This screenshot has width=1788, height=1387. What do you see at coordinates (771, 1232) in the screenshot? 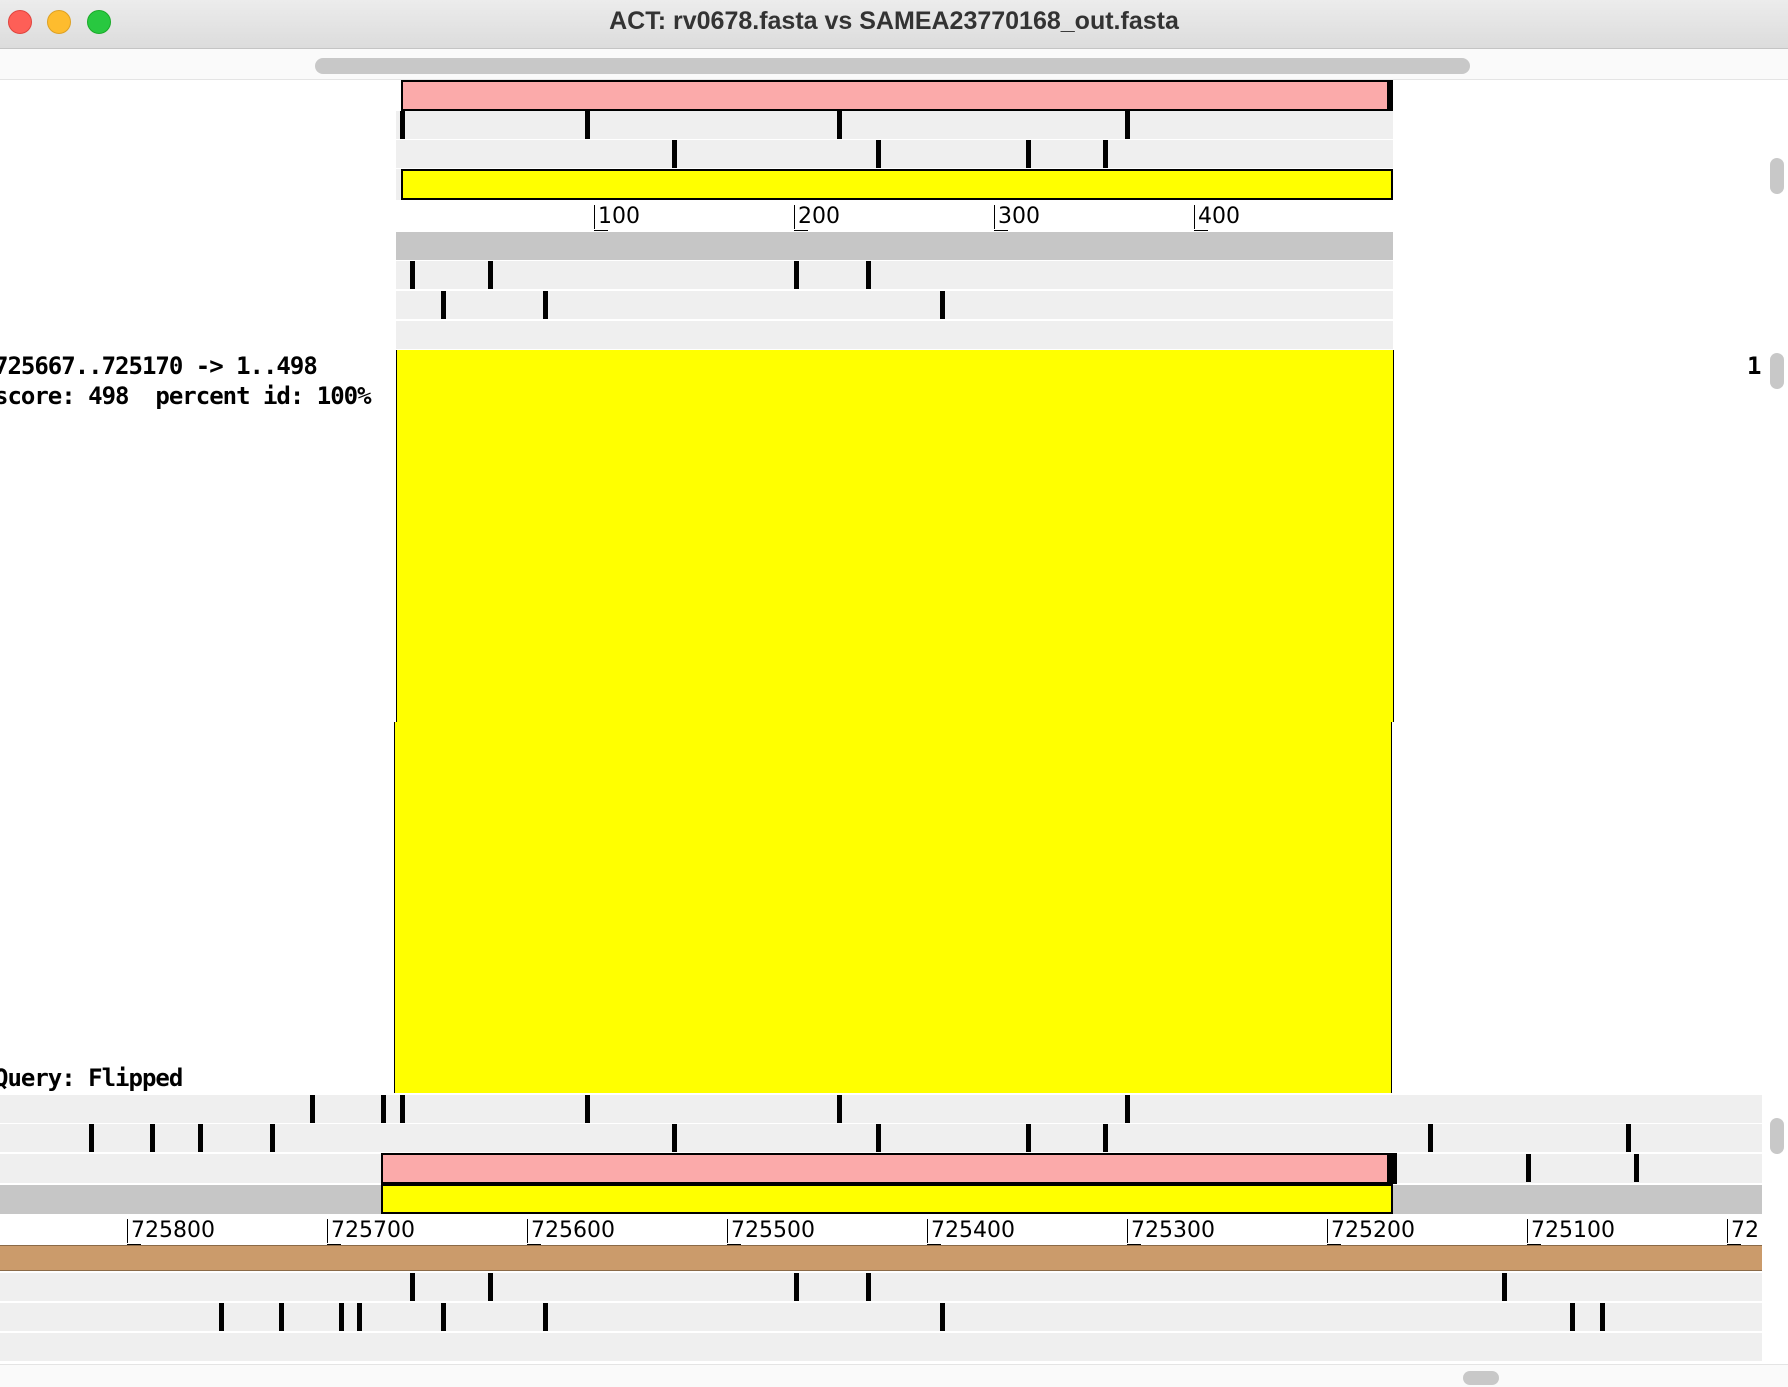
I see `ruler-tick-label: 725500` at bounding box center [771, 1232].